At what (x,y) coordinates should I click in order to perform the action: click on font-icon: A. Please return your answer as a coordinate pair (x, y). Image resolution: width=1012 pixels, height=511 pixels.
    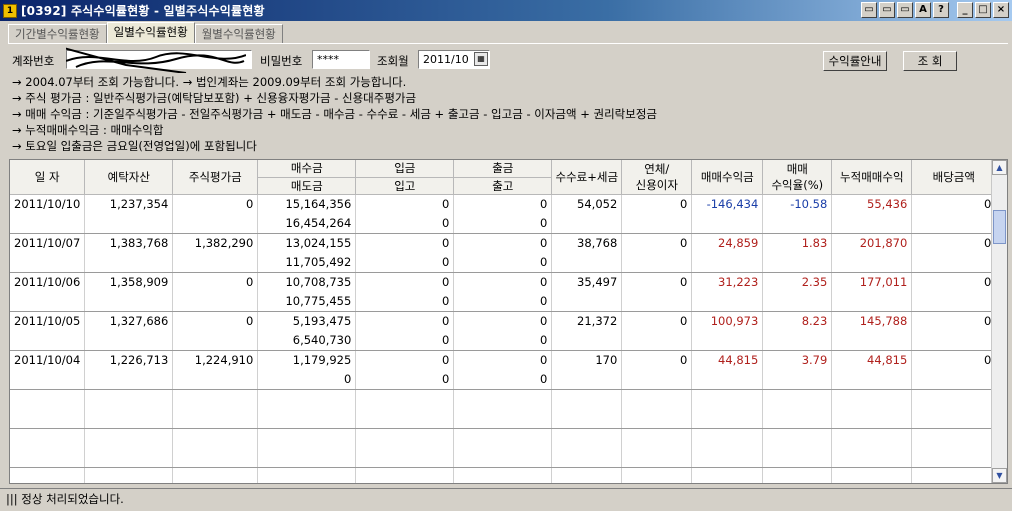
    Looking at the image, I should click on (923, 10).